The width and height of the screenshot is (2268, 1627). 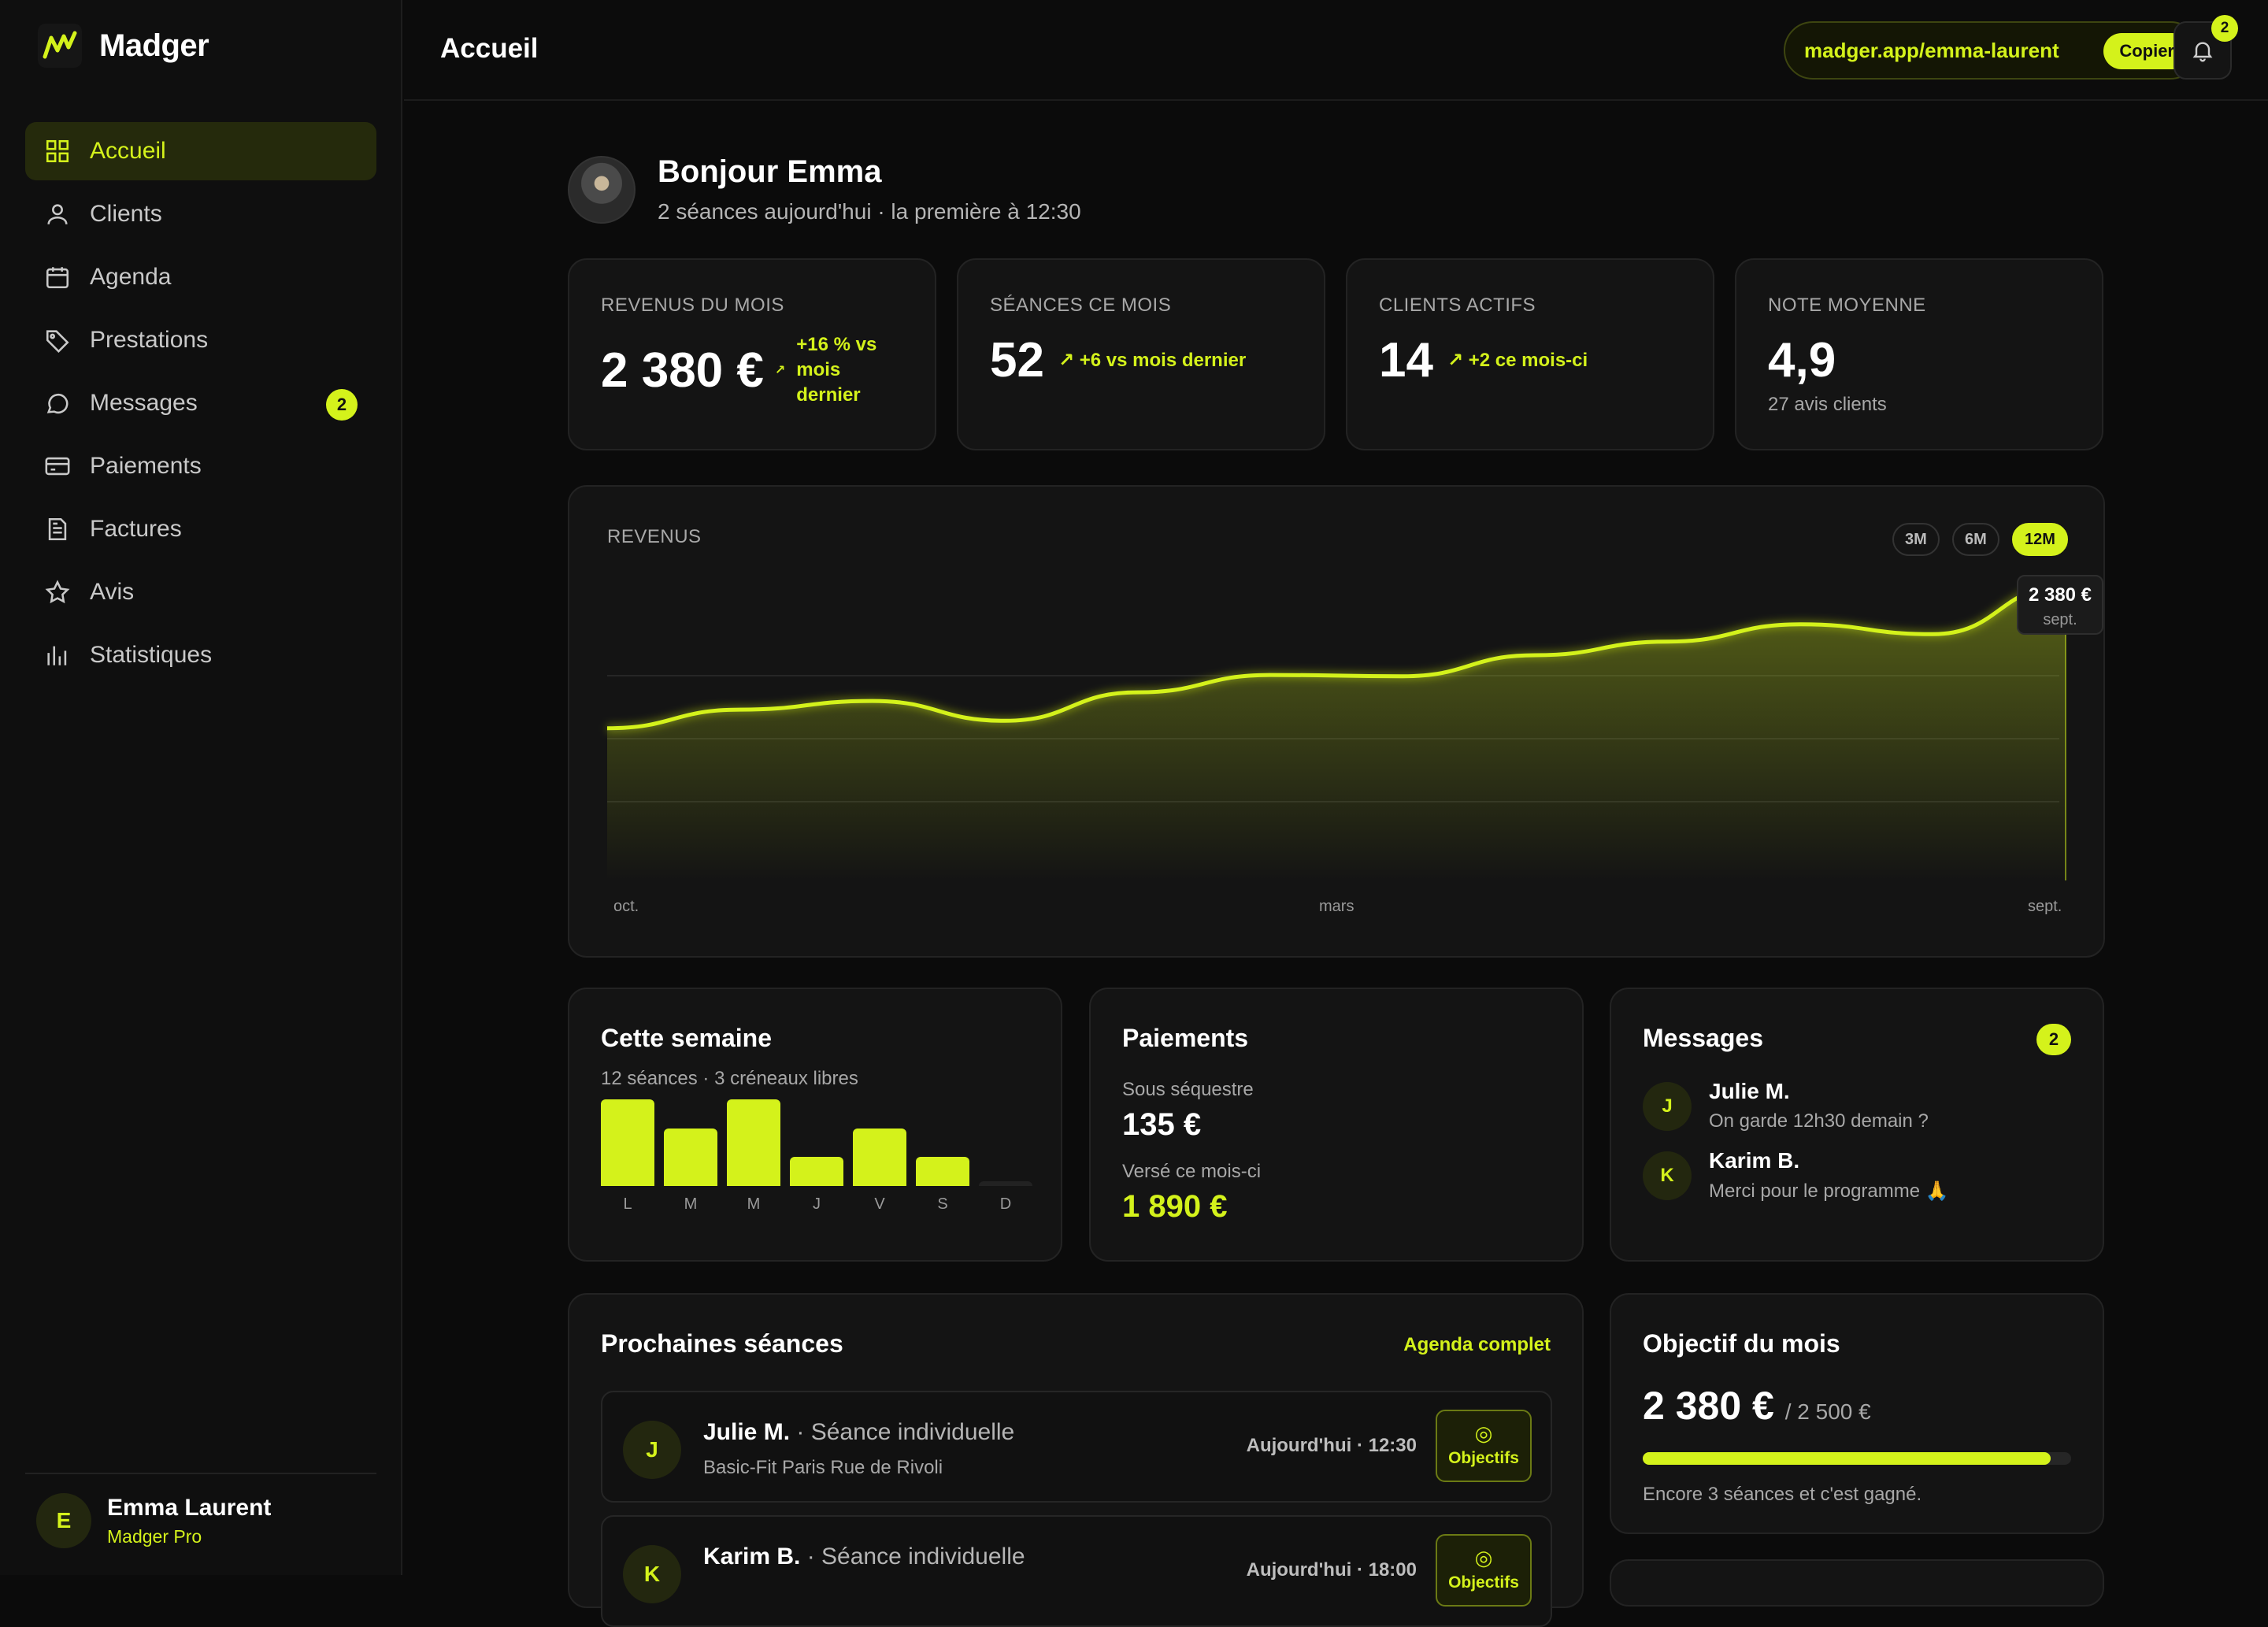 I want to click on app-name: Madger, so click(x=154, y=45).